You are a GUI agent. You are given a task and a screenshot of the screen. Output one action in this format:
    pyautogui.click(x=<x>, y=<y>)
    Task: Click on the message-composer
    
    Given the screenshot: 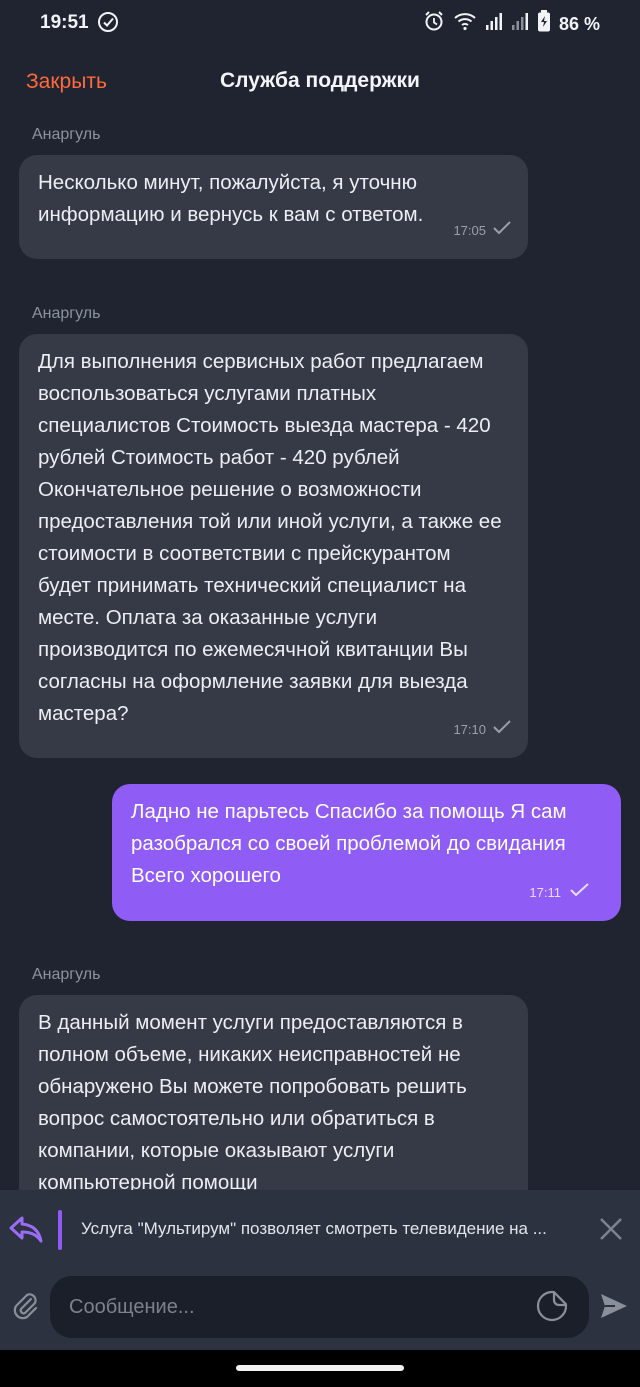 What is the action you would take?
    pyautogui.click(x=320, y=1312)
    